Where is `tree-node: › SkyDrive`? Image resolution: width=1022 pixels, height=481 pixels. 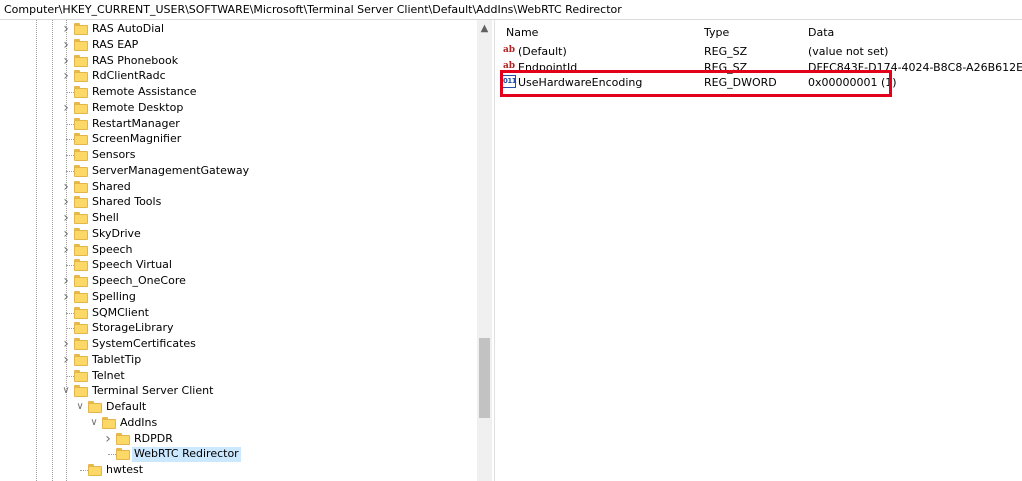 tree-node: › SkyDrive is located at coordinates (238, 234).